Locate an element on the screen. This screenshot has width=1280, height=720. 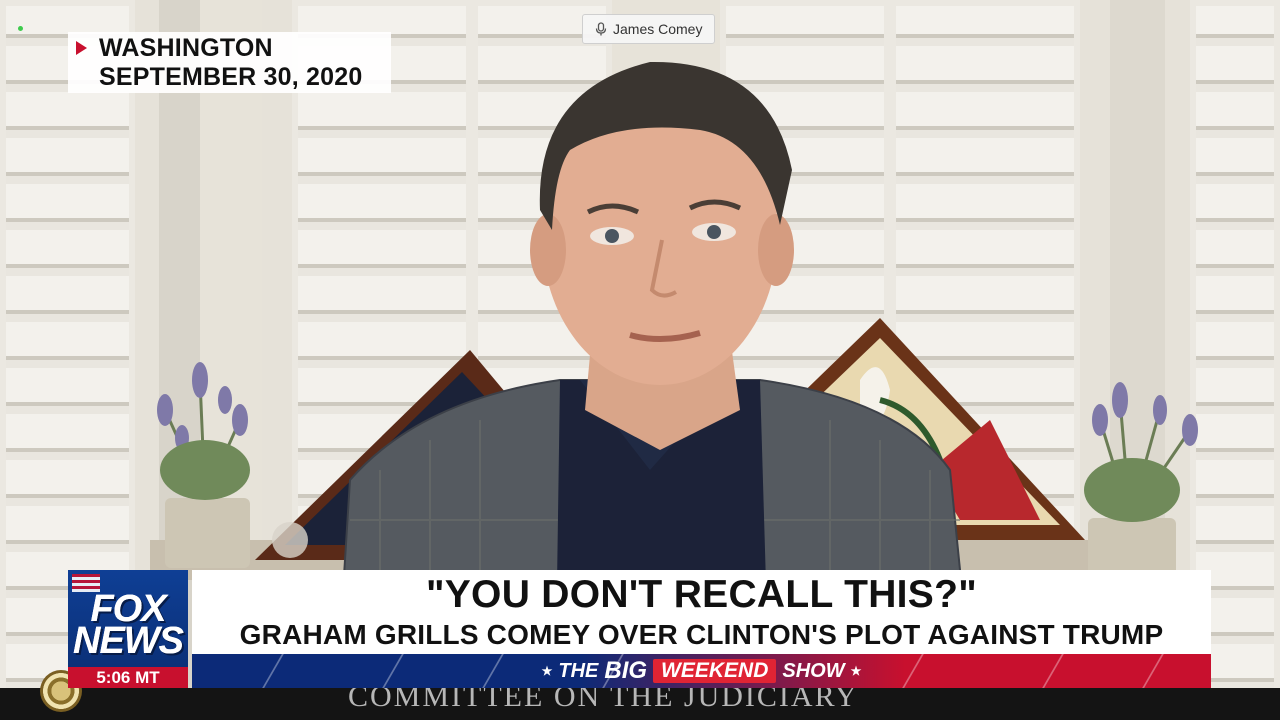
participant-name-chip: James Comey is located at coordinates (649, 29).